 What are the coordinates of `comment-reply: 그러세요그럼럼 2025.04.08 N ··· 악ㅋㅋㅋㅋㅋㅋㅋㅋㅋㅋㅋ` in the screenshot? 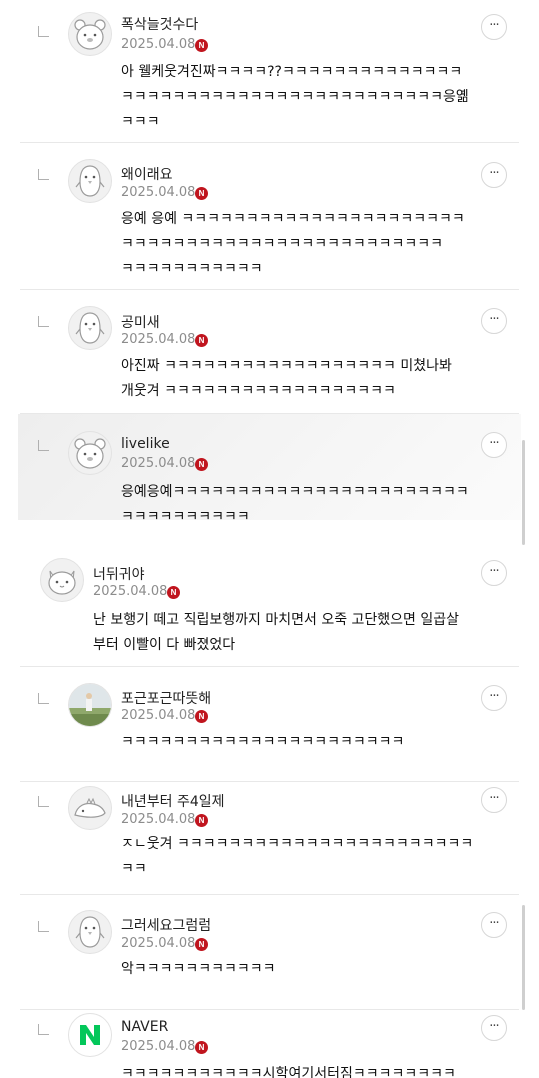 It's located at (269, 952).